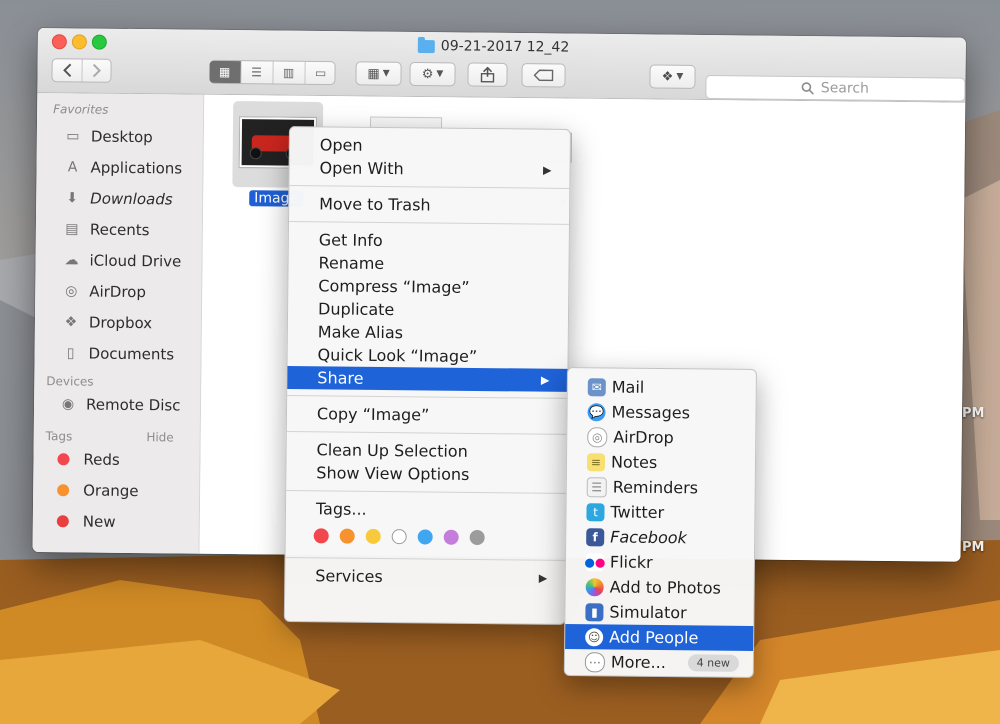 The height and width of the screenshot is (724, 1000). Describe the element at coordinates (661, 487) in the screenshot. I see `share-item-reminders: ☰ Reminders` at that location.